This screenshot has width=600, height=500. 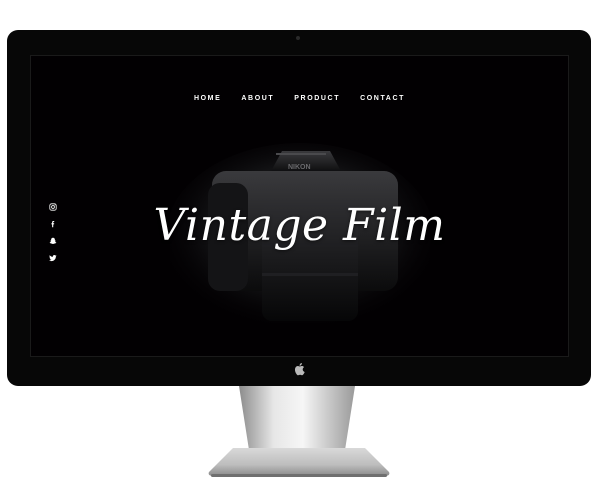 I want to click on hero-title: Vintage Film, so click(x=299, y=225).